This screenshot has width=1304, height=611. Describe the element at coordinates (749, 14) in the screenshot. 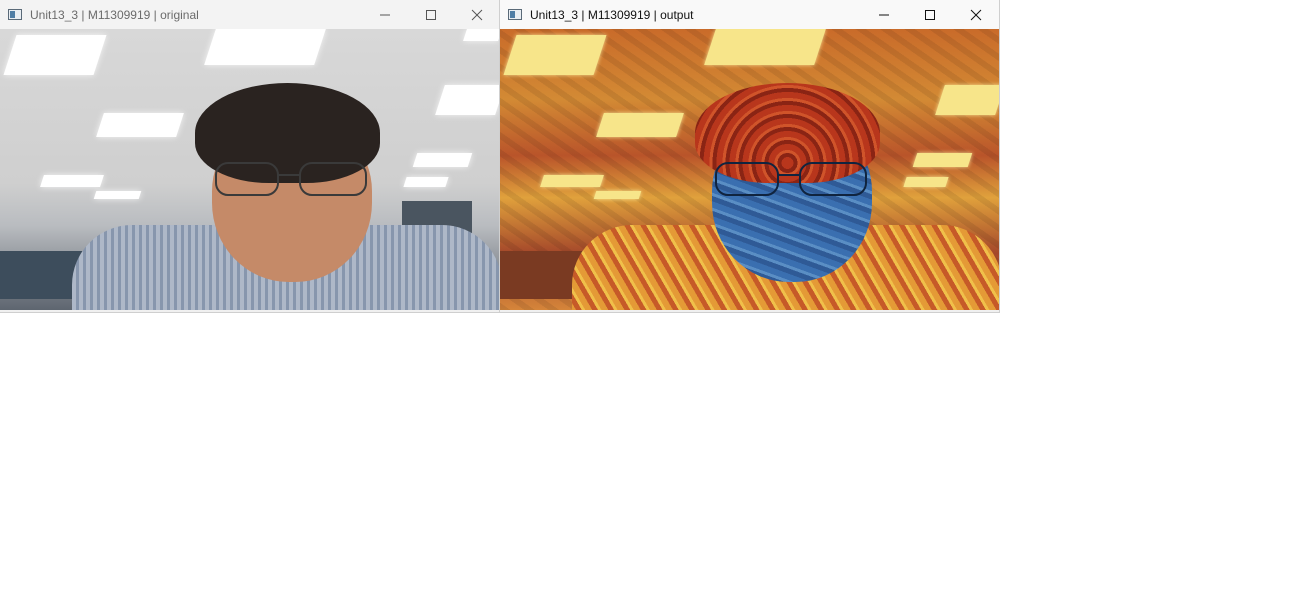

I see `title-bar: Unit13_3 | M11309919 | output` at that location.